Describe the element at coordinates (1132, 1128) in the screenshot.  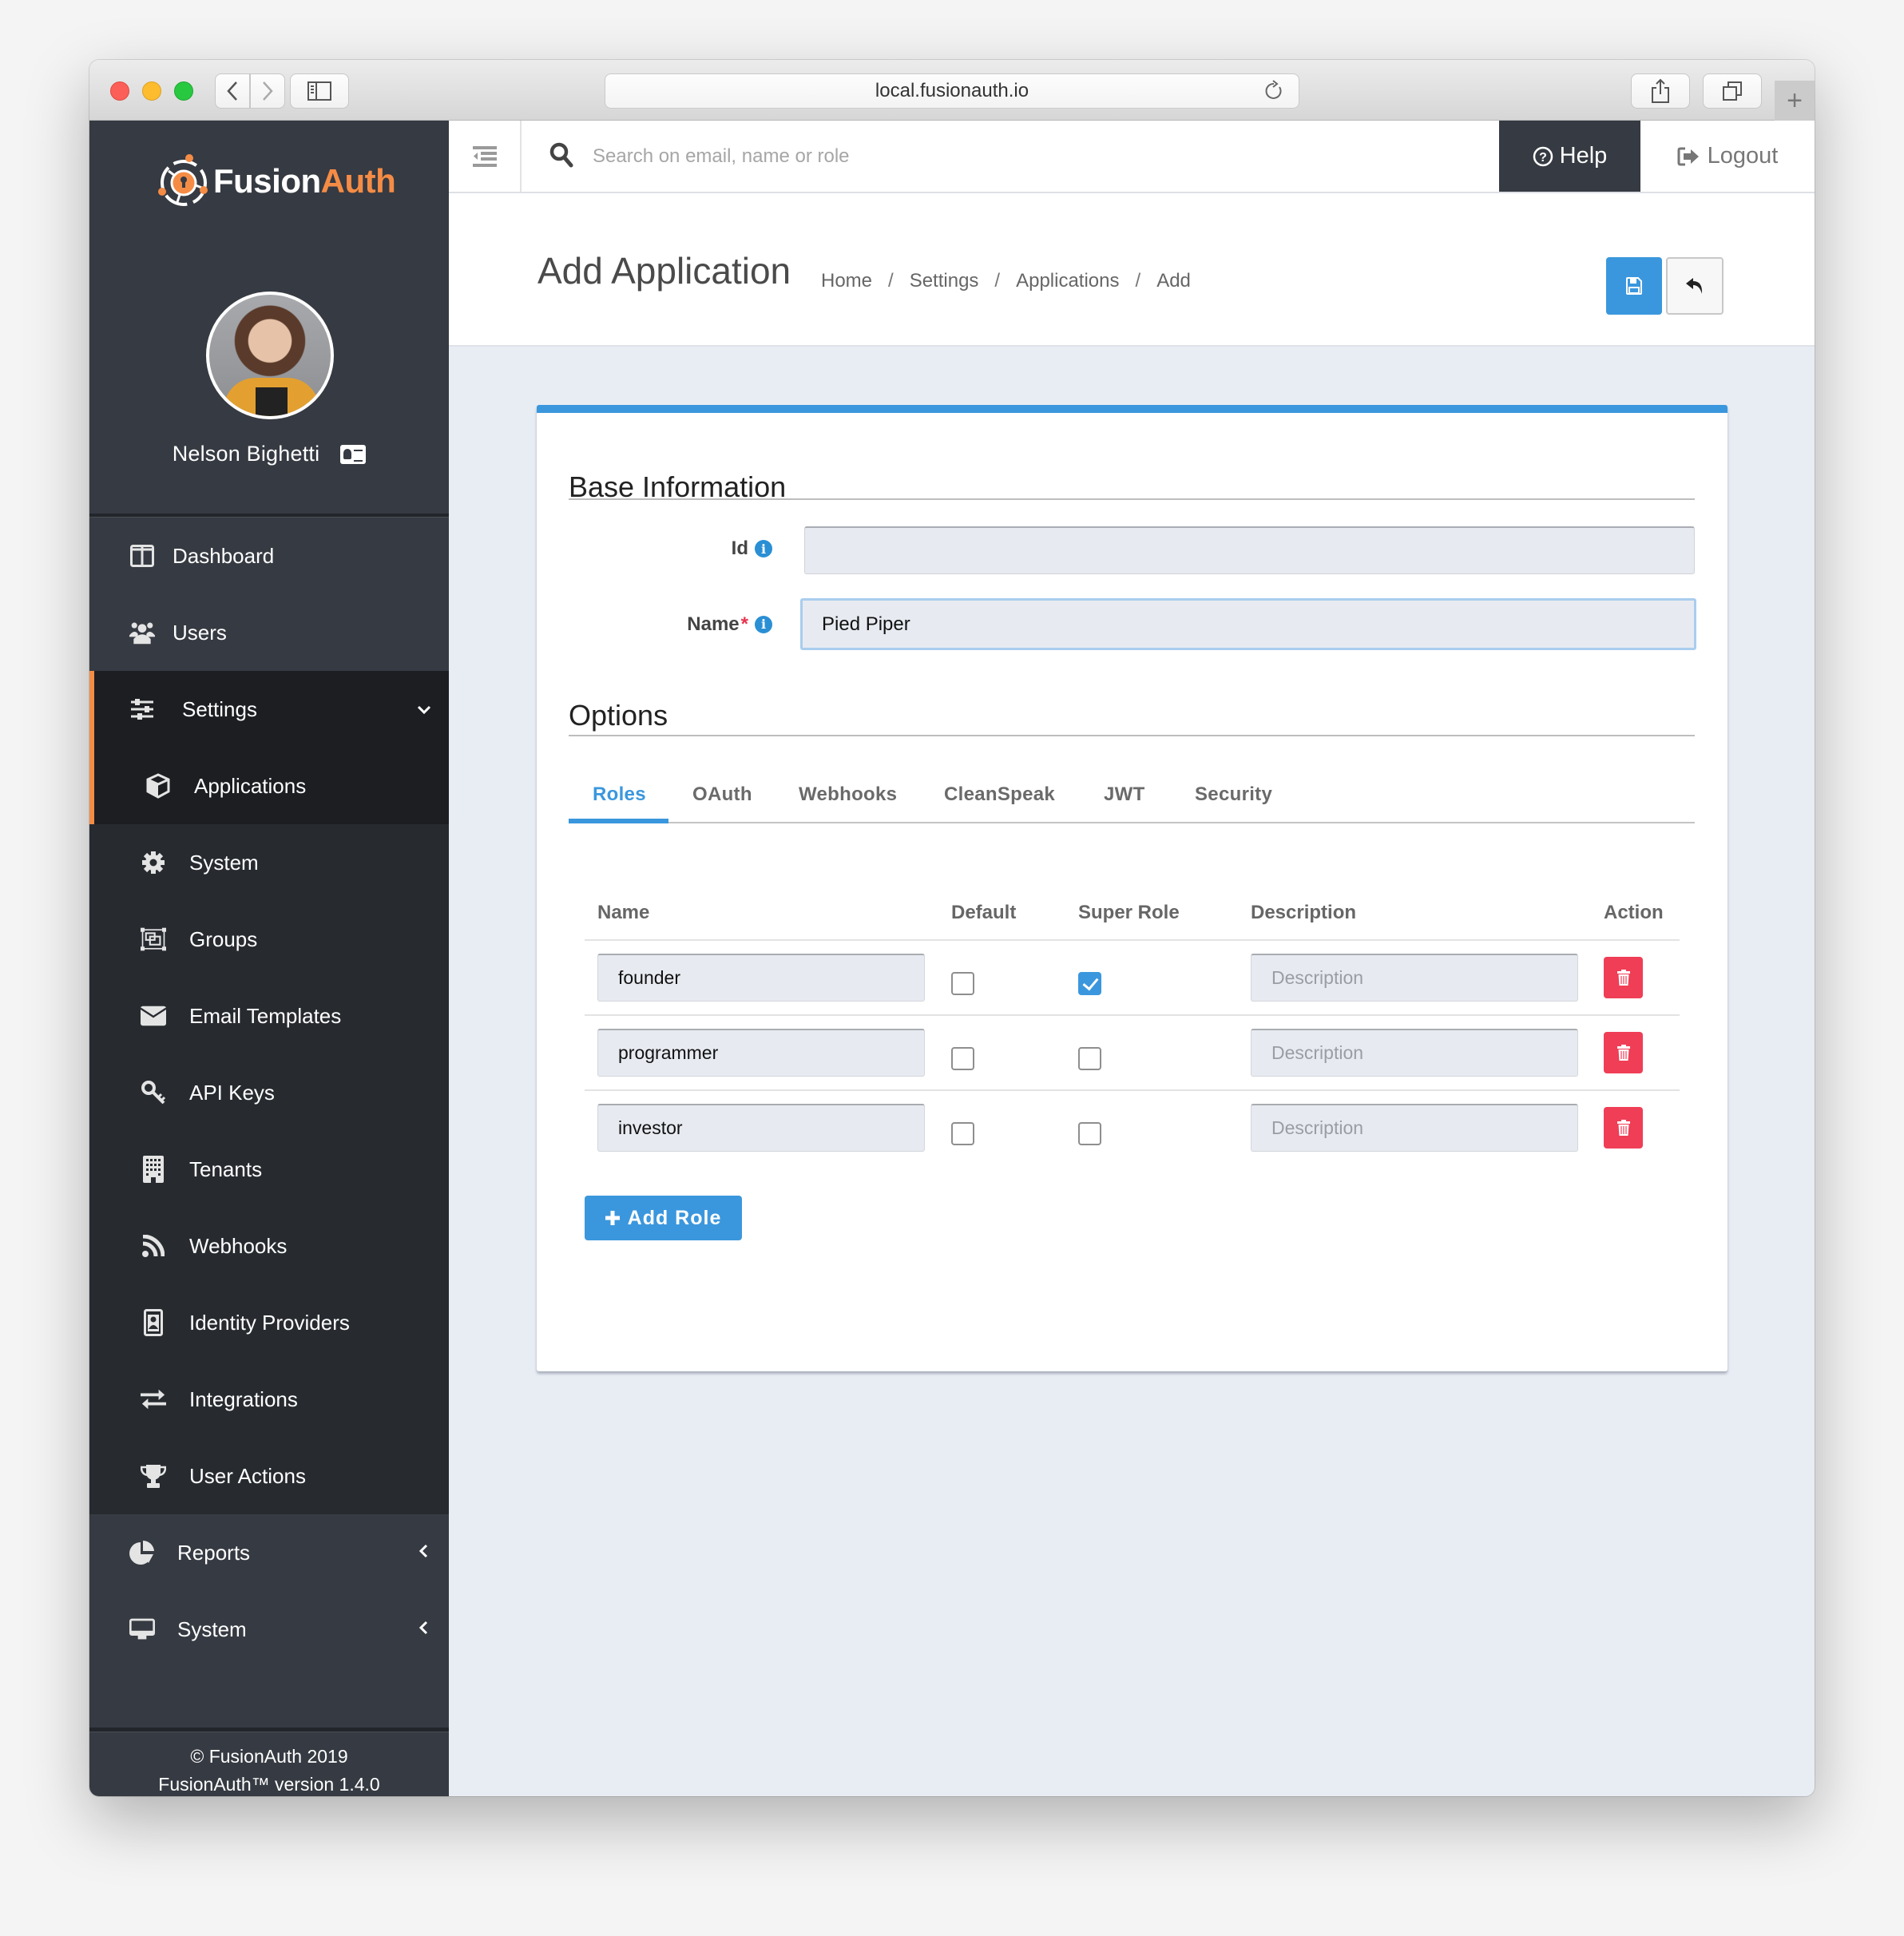
I see `table-row` at that location.